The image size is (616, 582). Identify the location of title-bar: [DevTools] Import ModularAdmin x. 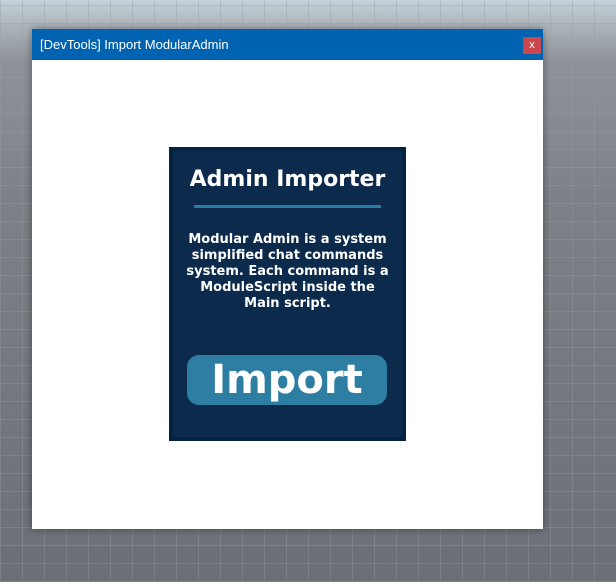
(287, 44).